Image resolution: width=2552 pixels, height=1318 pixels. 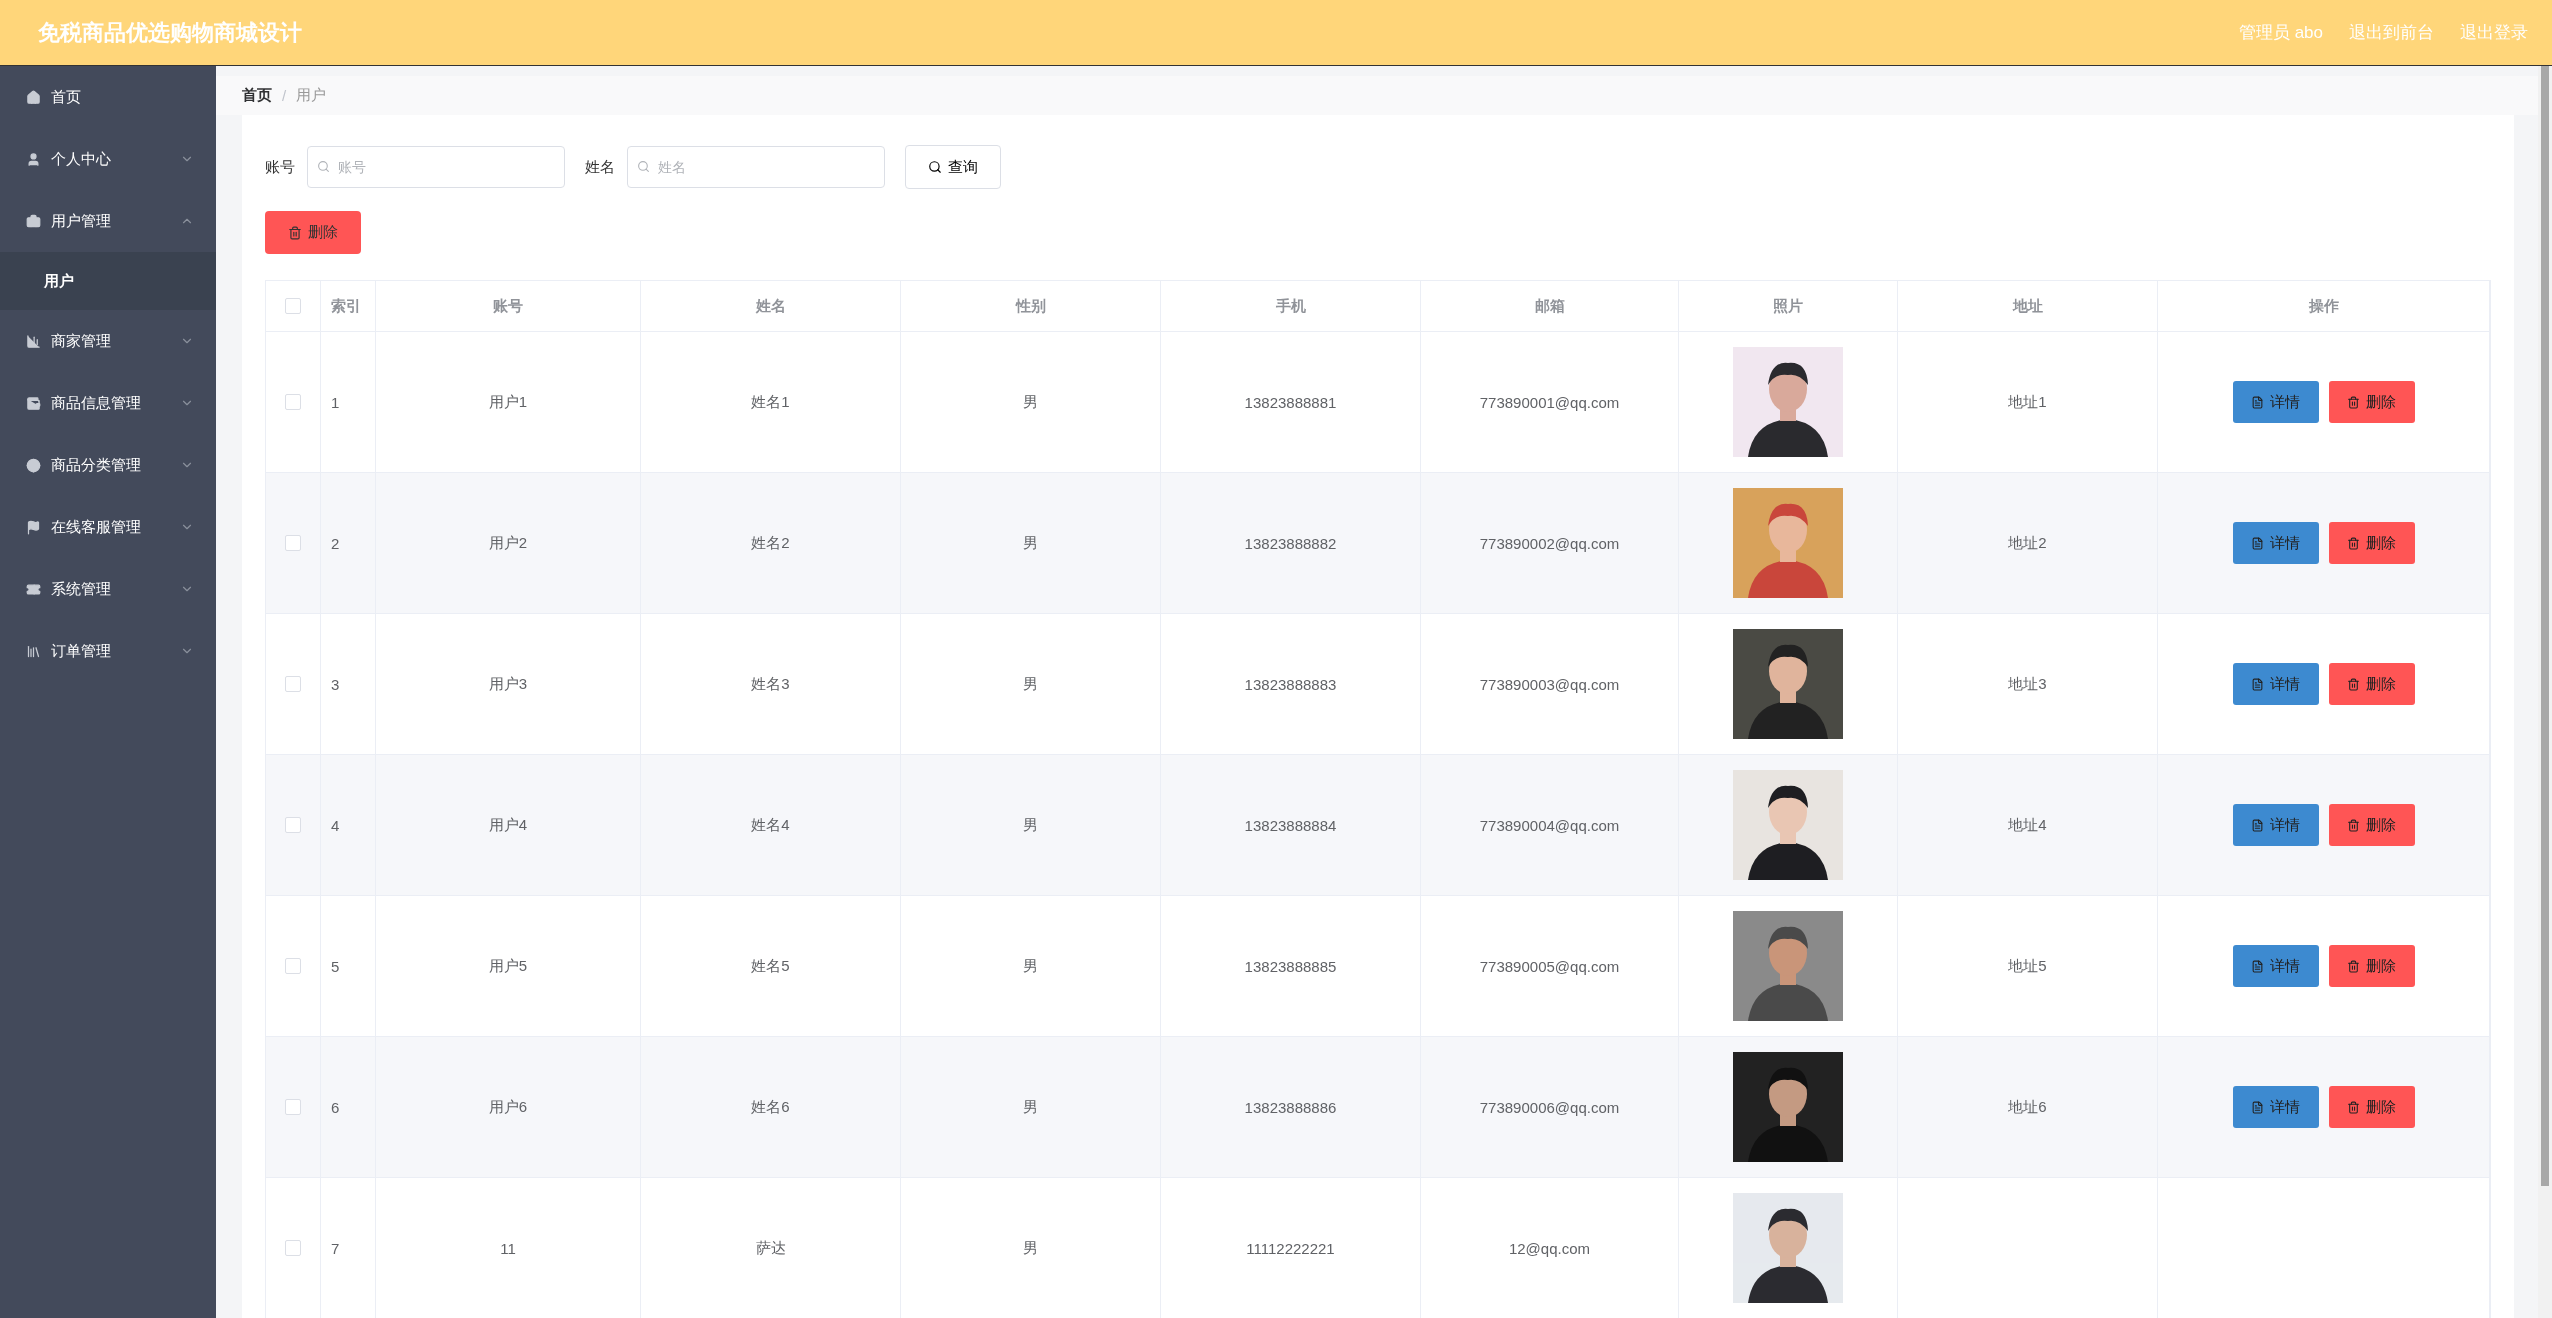 I want to click on sidebar-subitem: 用户, so click(x=108, y=281).